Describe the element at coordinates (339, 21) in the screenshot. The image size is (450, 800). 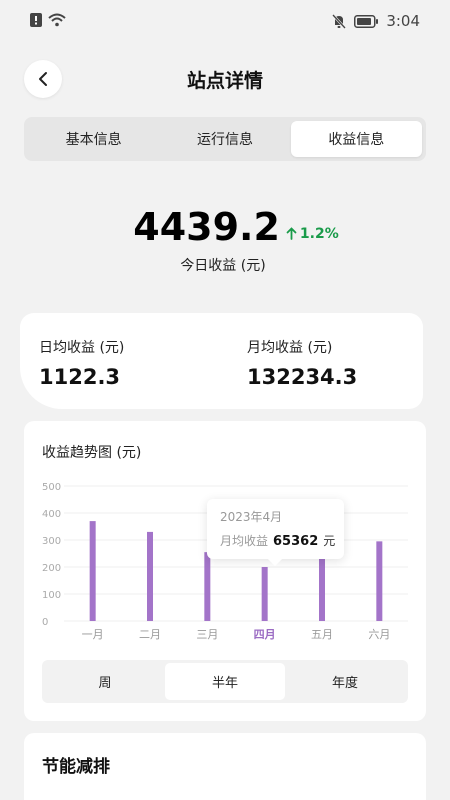
I see `bell-off-icon` at that location.